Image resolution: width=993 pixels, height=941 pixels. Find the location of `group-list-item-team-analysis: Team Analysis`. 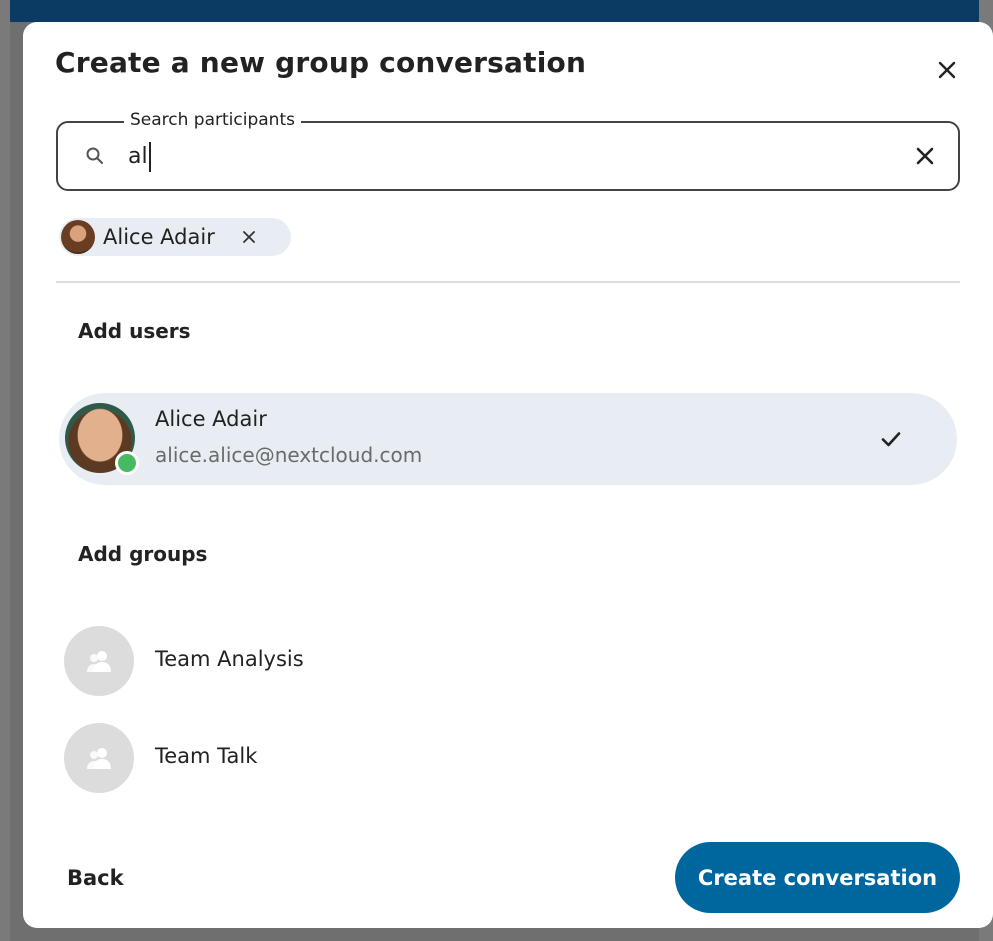

group-list-item-team-analysis: Team Analysis is located at coordinates (508, 661).